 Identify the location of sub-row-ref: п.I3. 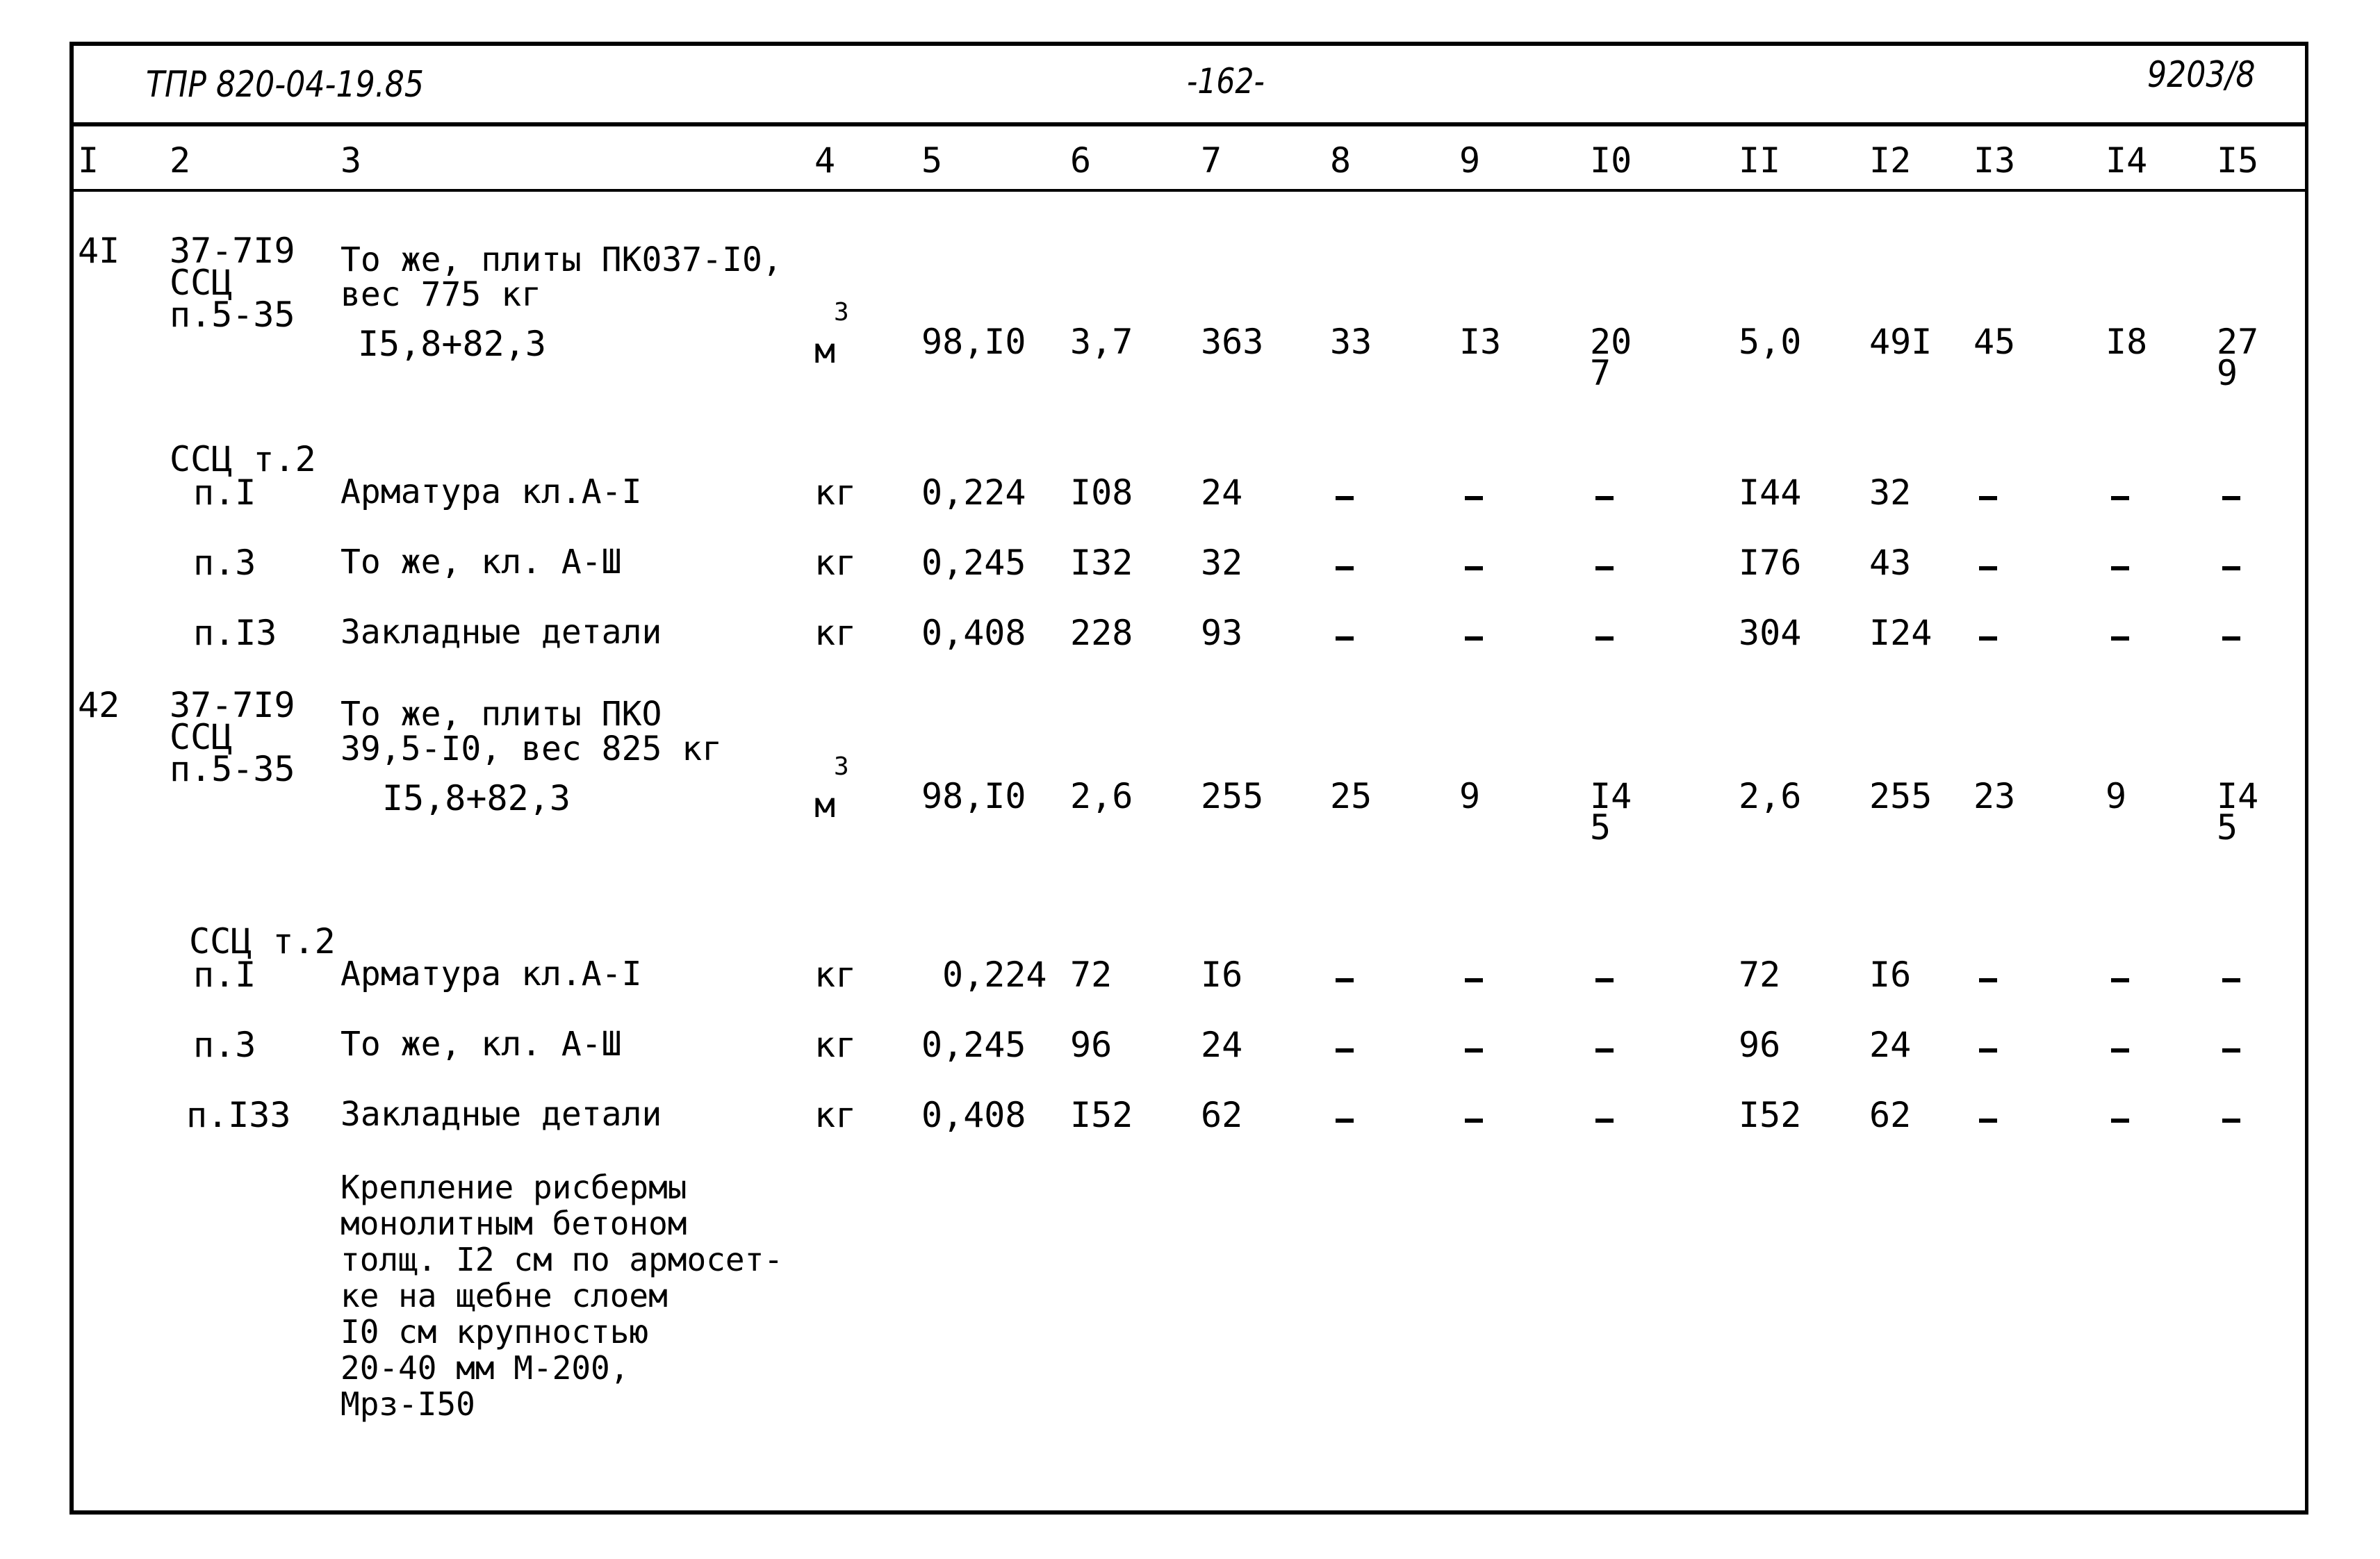
(235, 633).